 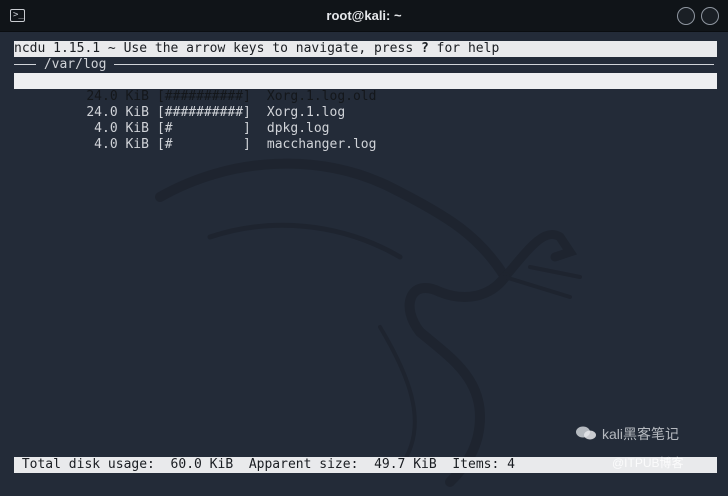 I want to click on wechat-icon, so click(x=586, y=433).